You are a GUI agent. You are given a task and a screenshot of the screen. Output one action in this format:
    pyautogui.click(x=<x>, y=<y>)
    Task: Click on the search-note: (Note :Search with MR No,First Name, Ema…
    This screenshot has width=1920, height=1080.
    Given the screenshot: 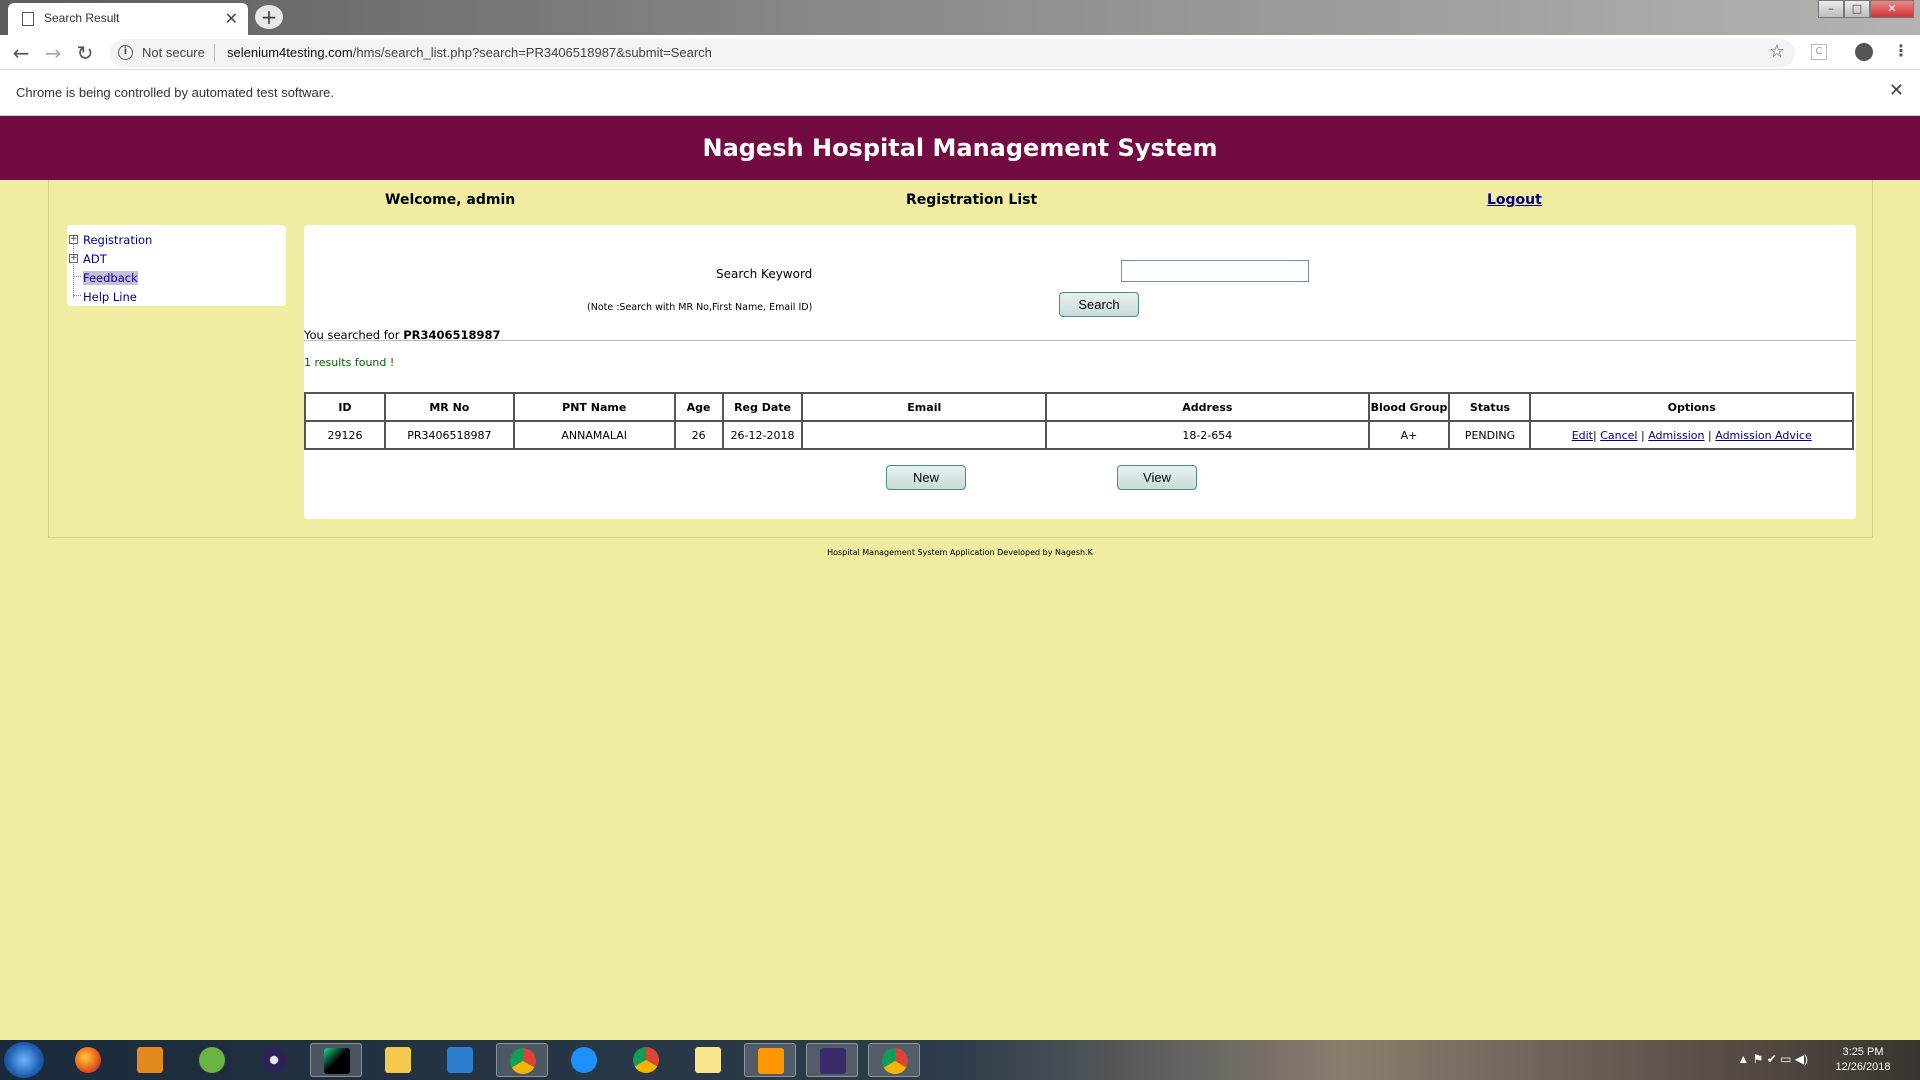 What is the action you would take?
    pyautogui.click(x=700, y=307)
    